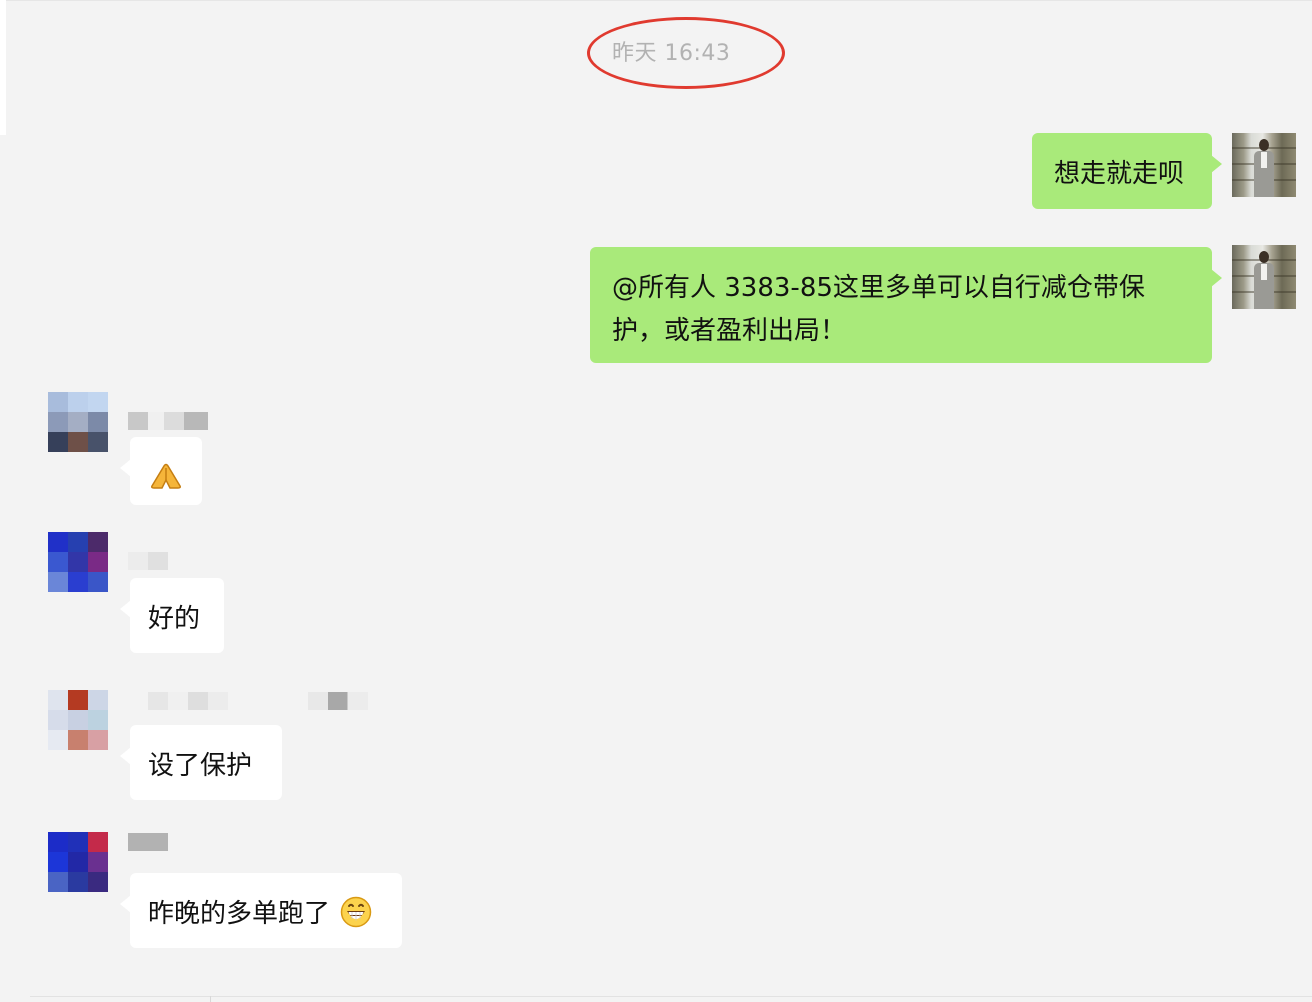  Describe the element at coordinates (686, 53) in the screenshot. I see `timestamp-highlight-circle` at that location.